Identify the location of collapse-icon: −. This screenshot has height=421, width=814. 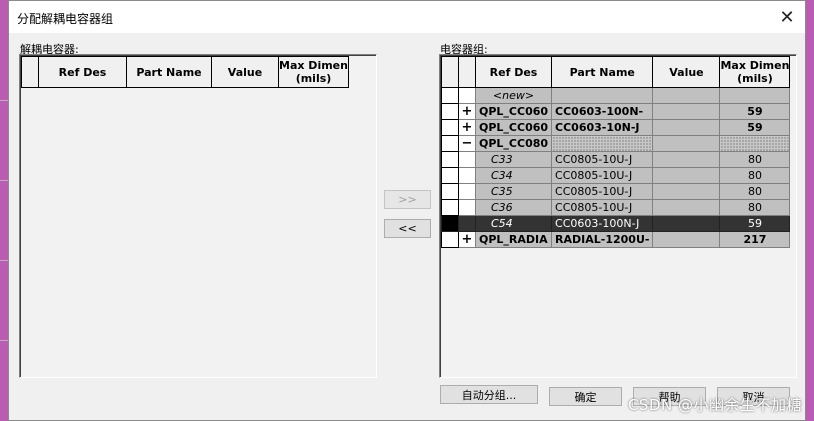
(467, 143).